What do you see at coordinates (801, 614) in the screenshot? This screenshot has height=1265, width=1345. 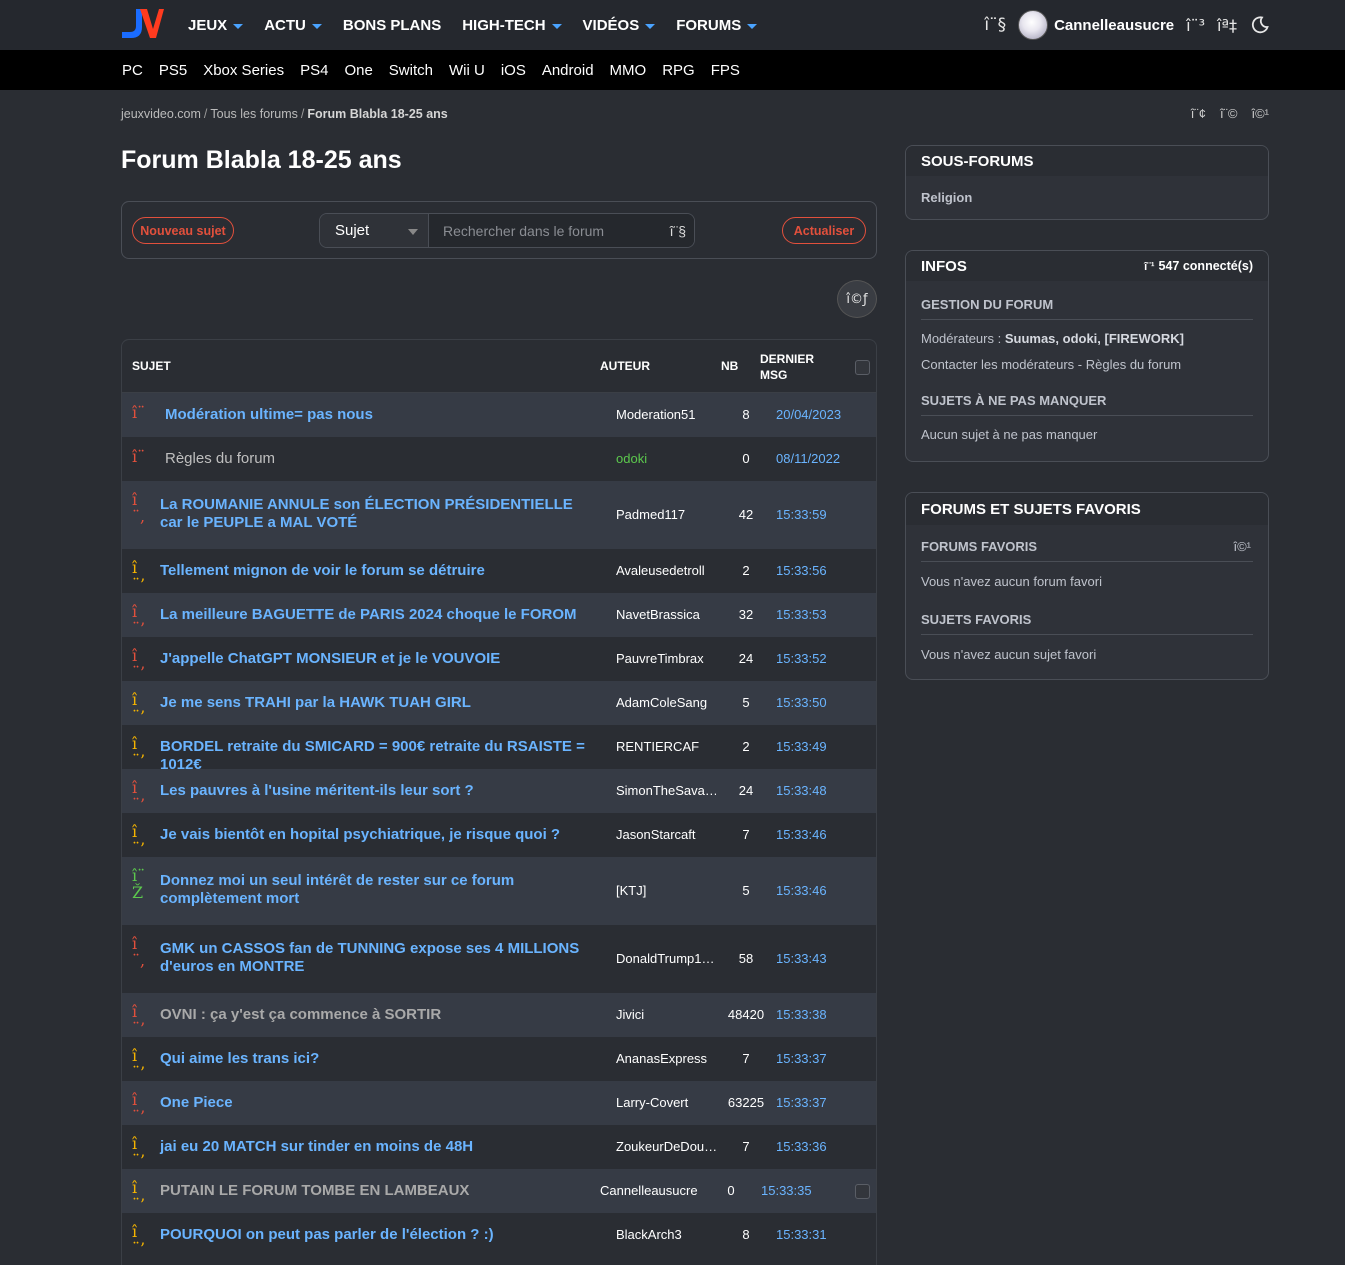 I see `topic-last-message-link: 15:33:53` at bounding box center [801, 614].